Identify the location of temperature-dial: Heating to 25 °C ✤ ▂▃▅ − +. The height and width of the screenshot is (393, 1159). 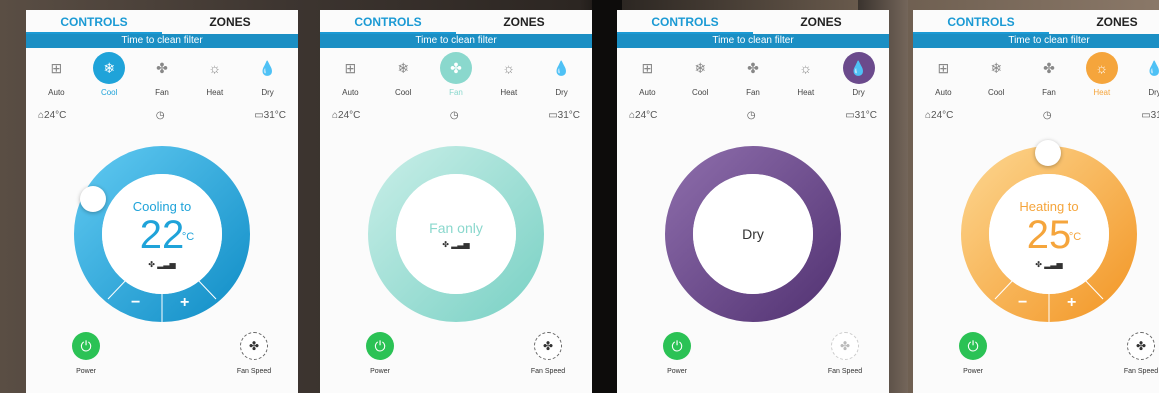
(1049, 234).